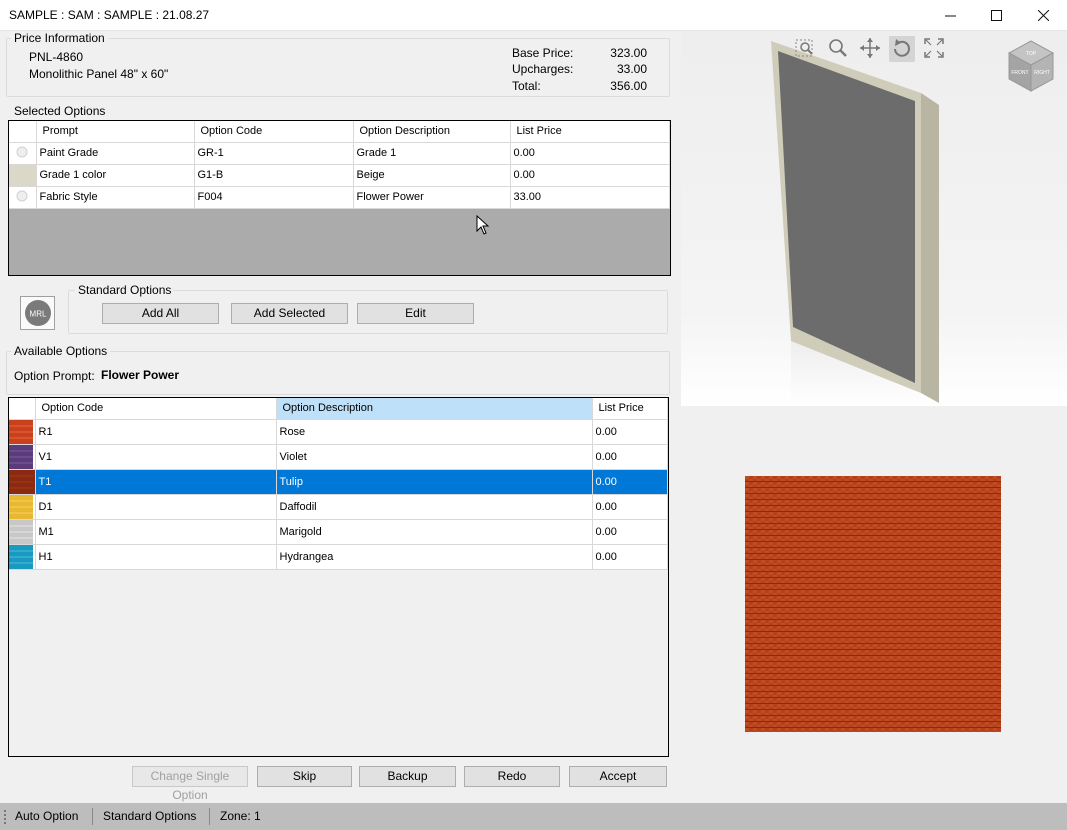 This screenshot has width=1067, height=830. What do you see at coordinates (99, 74) in the screenshot?
I see `part-description: Monolithic Panel 48" x 60"` at bounding box center [99, 74].